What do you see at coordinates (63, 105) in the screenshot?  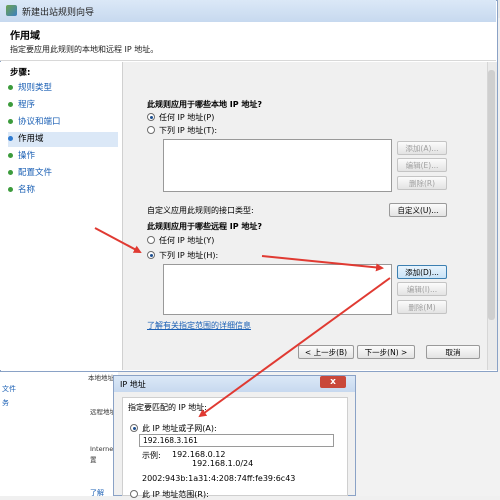 I see `step-program: 程序` at bounding box center [63, 105].